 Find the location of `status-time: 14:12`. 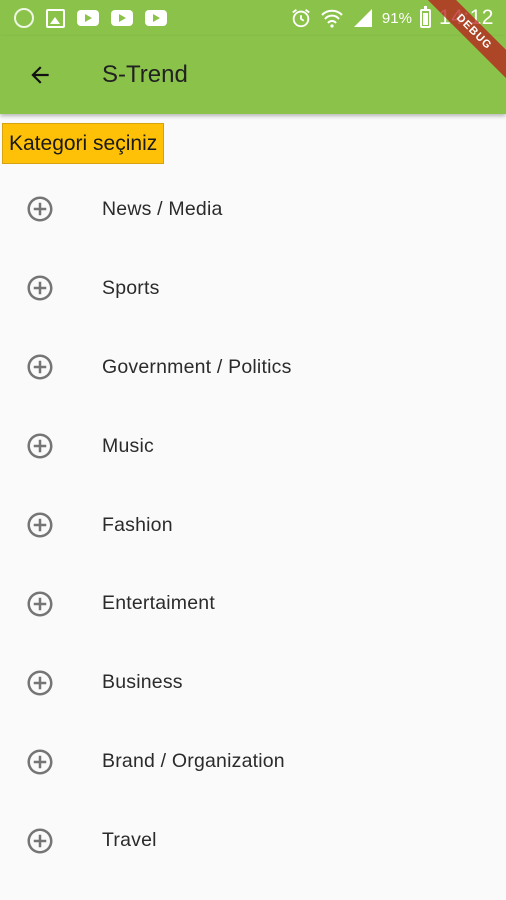

status-time: 14:12 is located at coordinates (466, 17).